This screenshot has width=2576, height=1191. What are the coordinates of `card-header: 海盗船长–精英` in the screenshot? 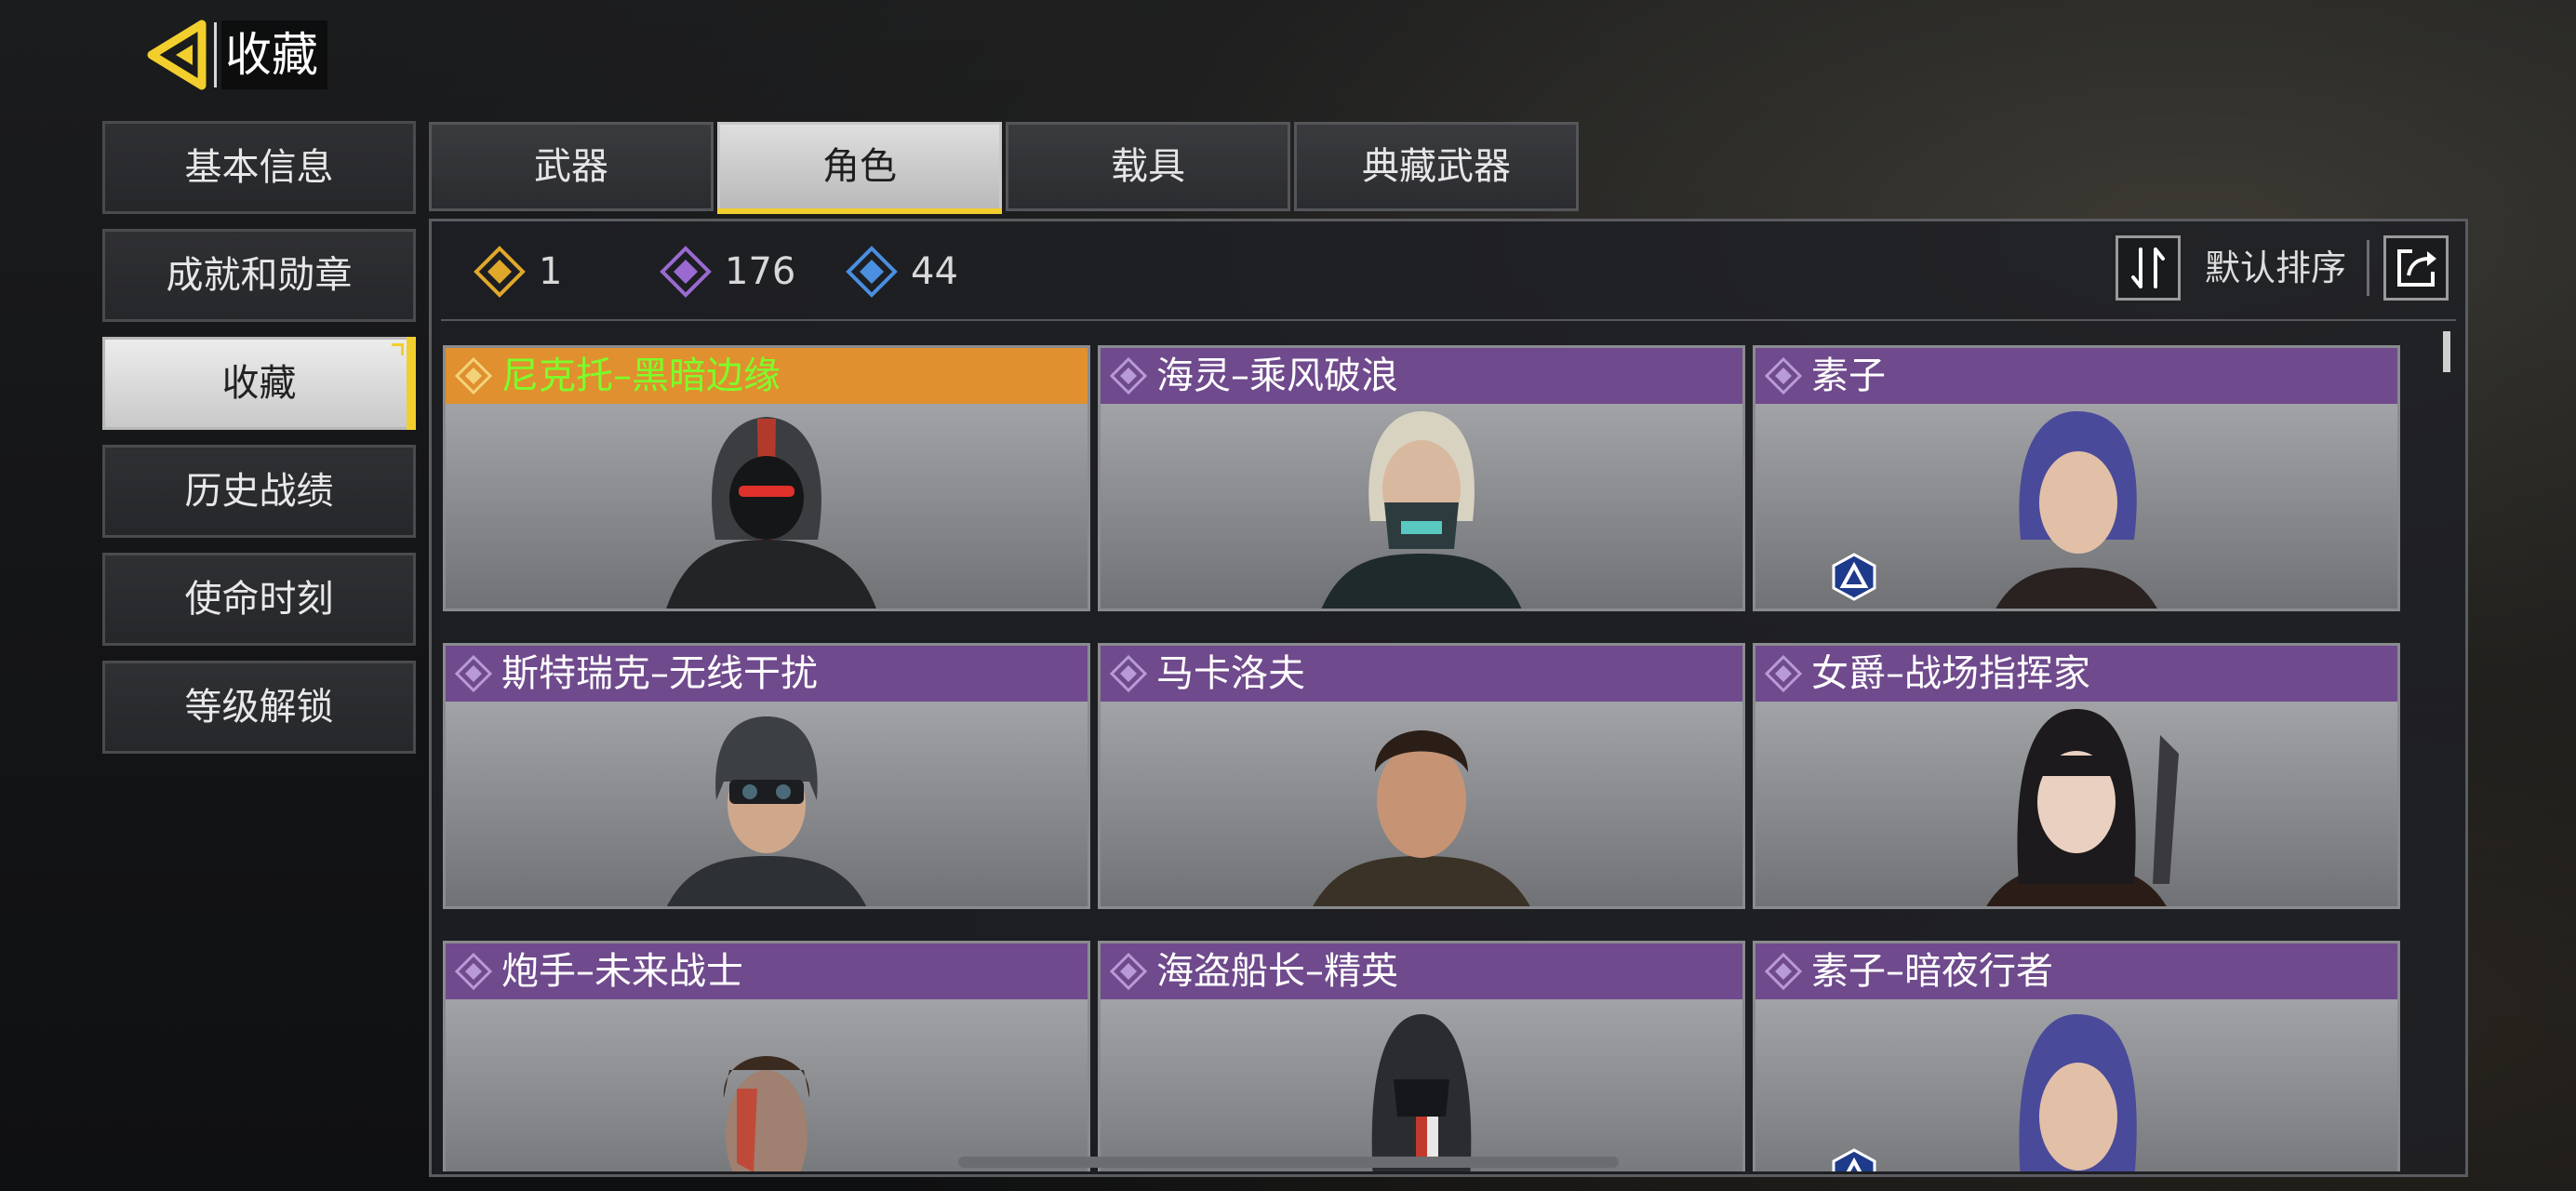 It's located at (1421, 971).